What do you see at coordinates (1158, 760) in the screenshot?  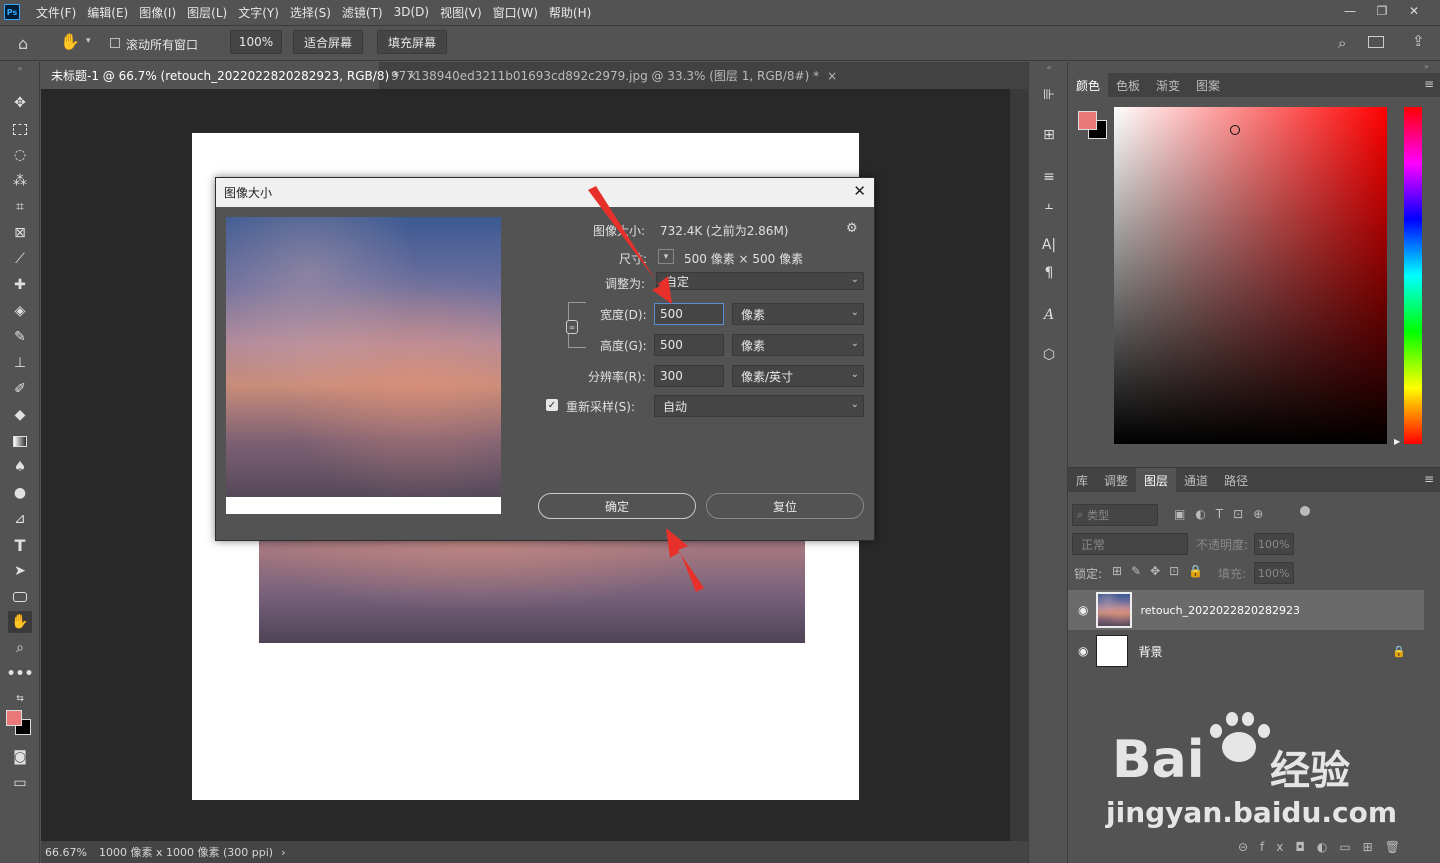 I see `watermark-brand: Bai` at bounding box center [1158, 760].